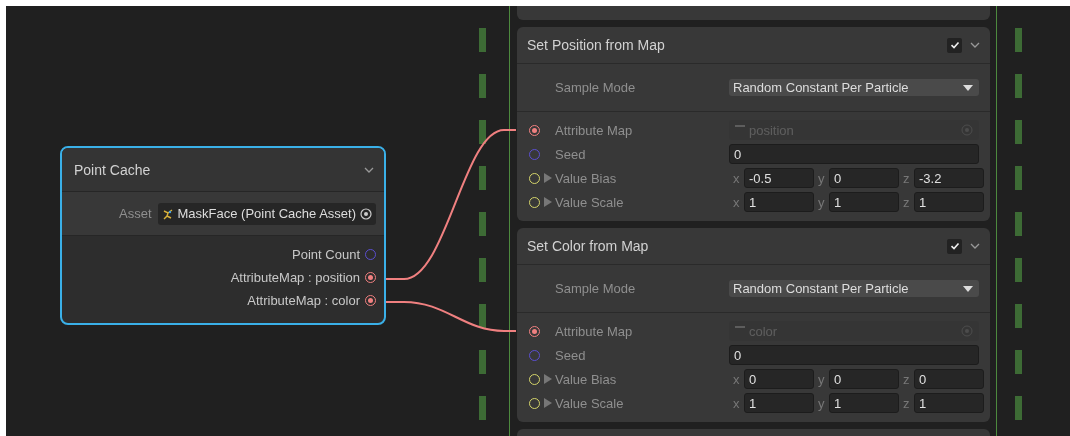 This screenshot has height=436, width=1070. I want to click on block-title: Set Position from Map, so click(596, 45).